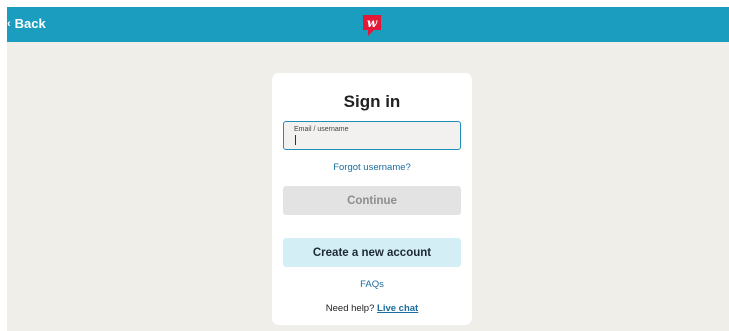  I want to click on walgreens-logo-icon: w, so click(372, 25).